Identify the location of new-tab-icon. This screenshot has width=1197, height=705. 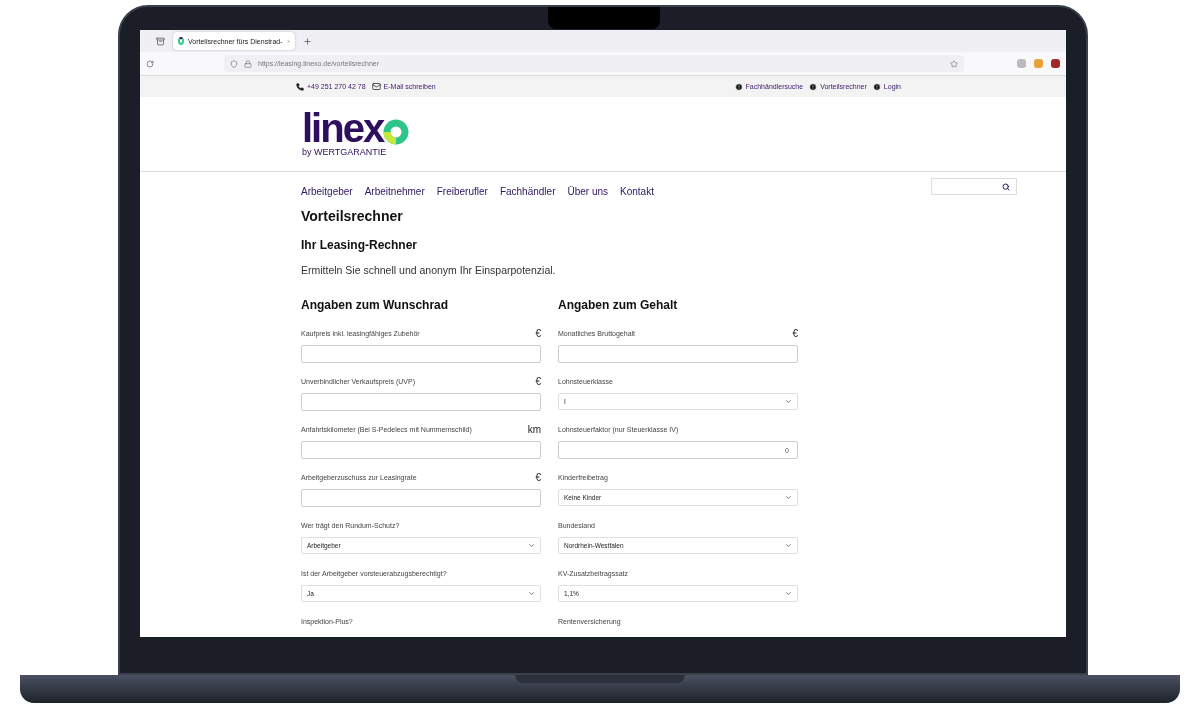
(307, 41).